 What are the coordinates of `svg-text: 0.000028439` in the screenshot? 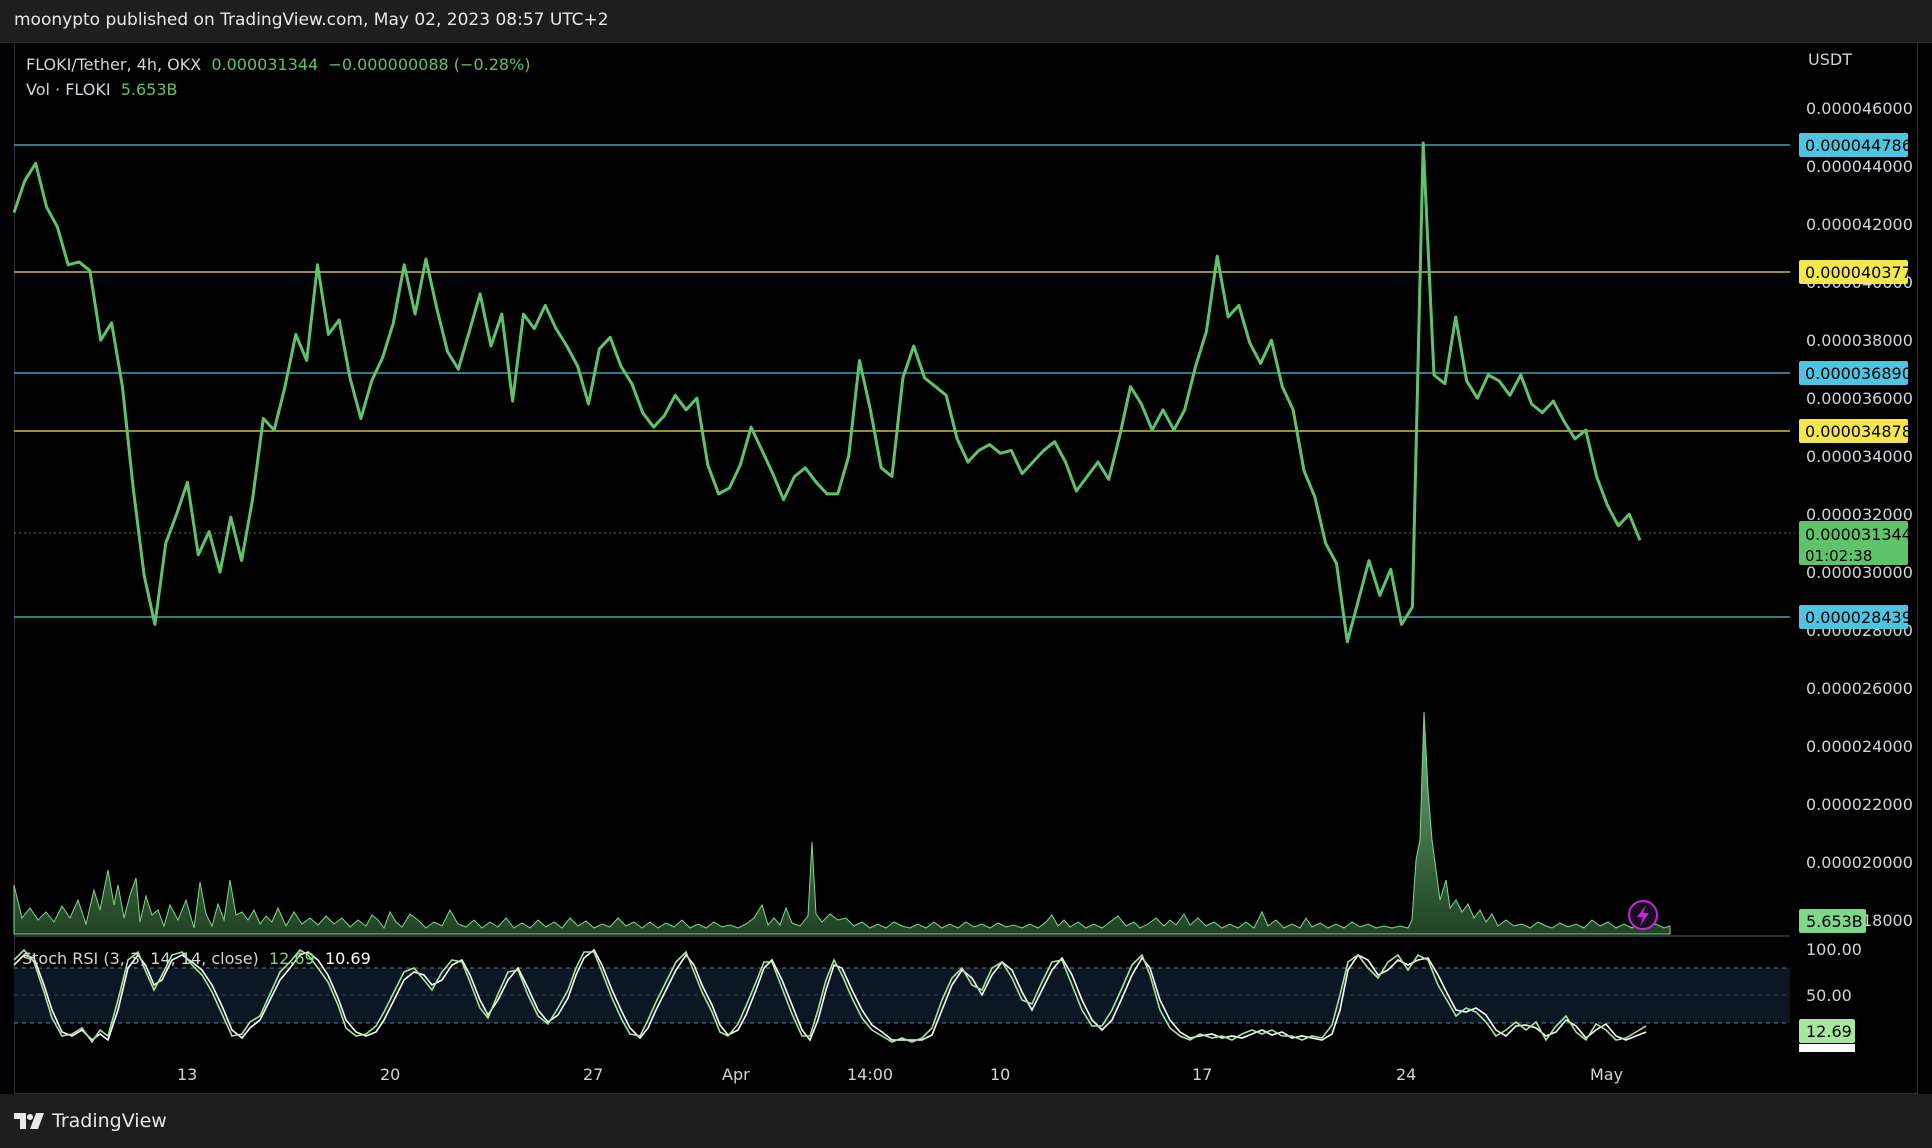 It's located at (1858, 617).